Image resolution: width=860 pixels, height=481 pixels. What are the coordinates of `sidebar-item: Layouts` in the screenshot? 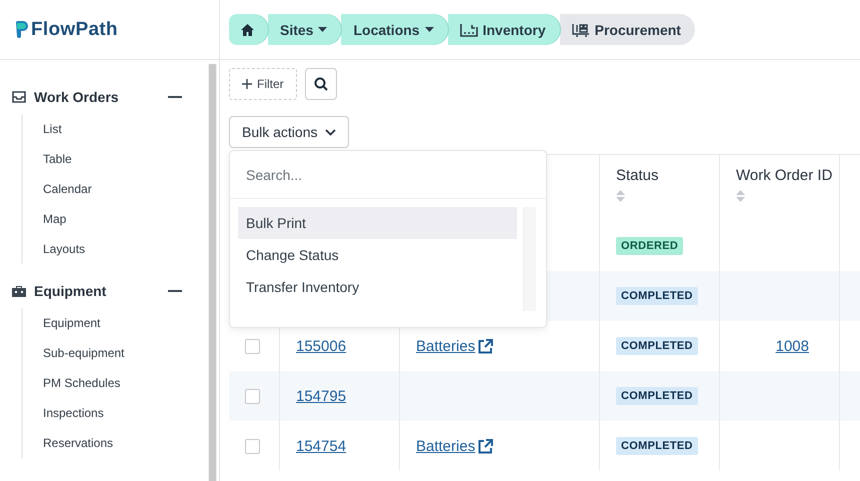 It's located at (125, 249).